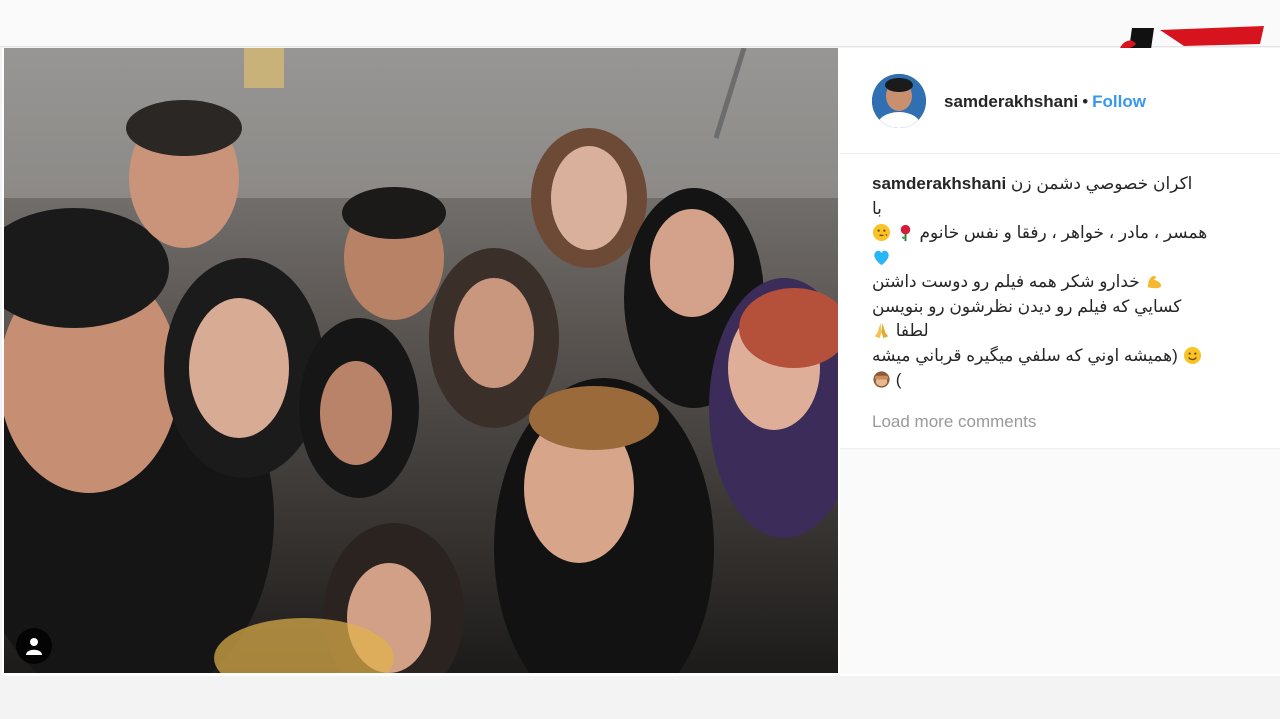 The height and width of the screenshot is (719, 1280). I want to click on caption-line: کسايي که فيلم رو ديدن نظرشون رو بنويسن, so click(1060, 307).